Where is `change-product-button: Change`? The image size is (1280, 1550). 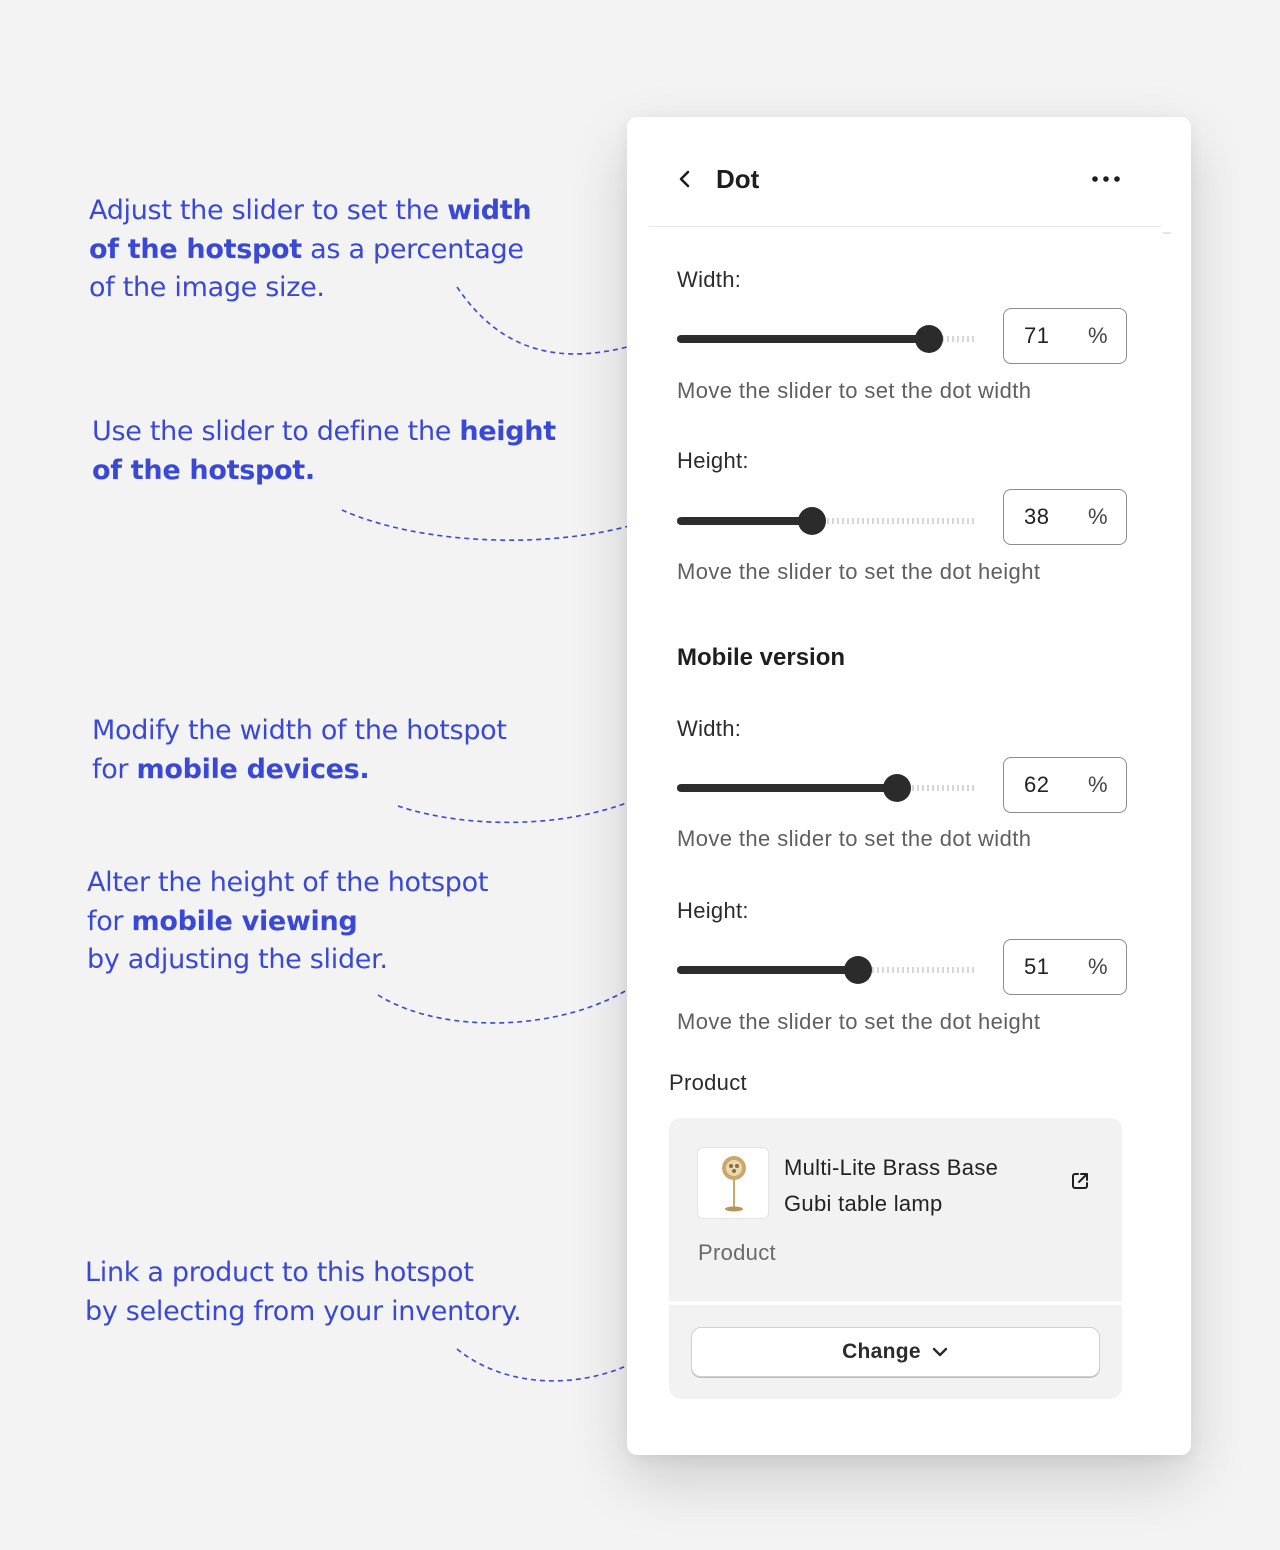 change-product-button: Change is located at coordinates (895, 1352).